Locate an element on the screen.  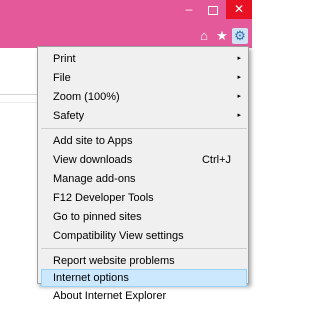
menu-item-add-site-to-apps: Add site to Apps is located at coordinates (144, 141).